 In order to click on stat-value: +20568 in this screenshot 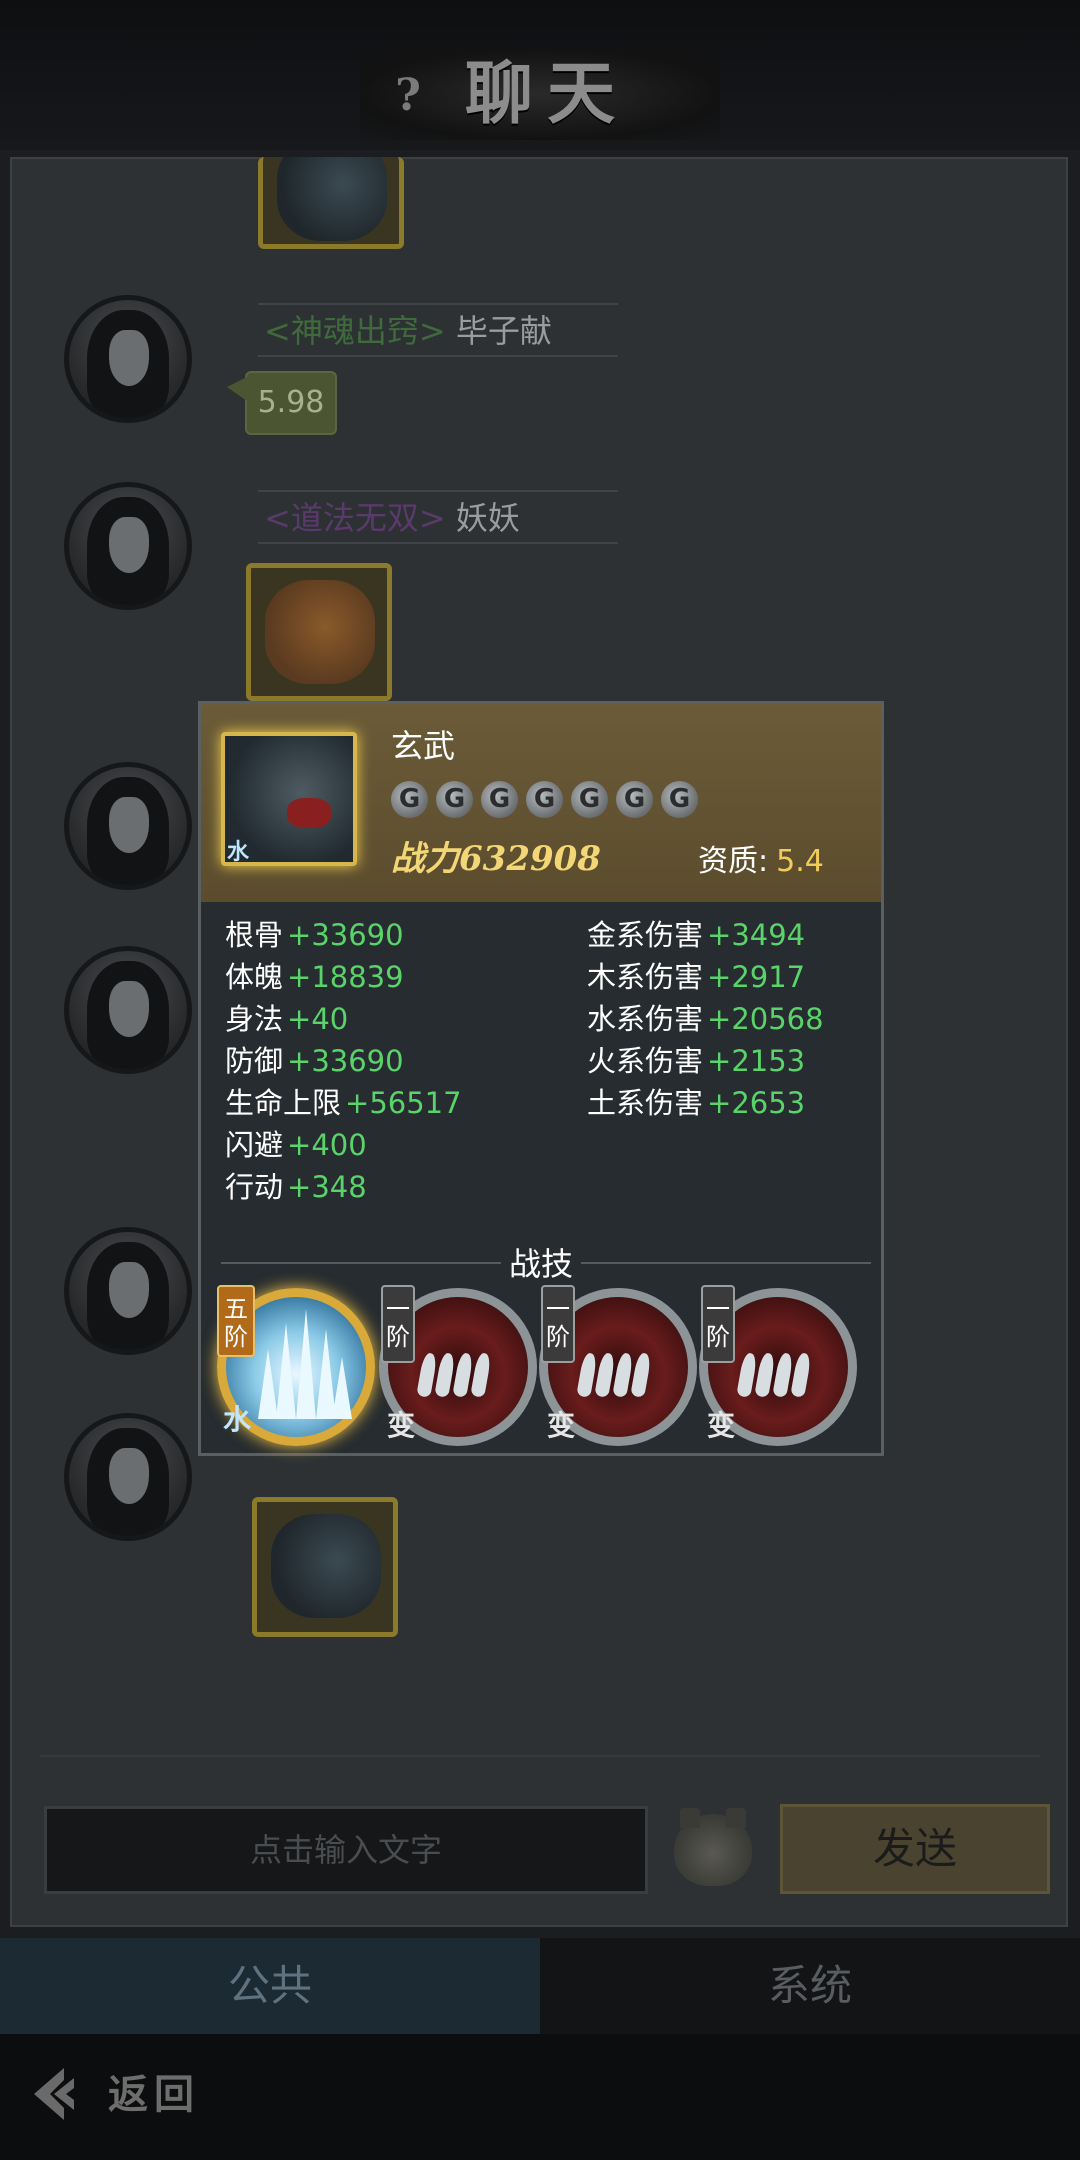, I will do `click(765, 1019)`.